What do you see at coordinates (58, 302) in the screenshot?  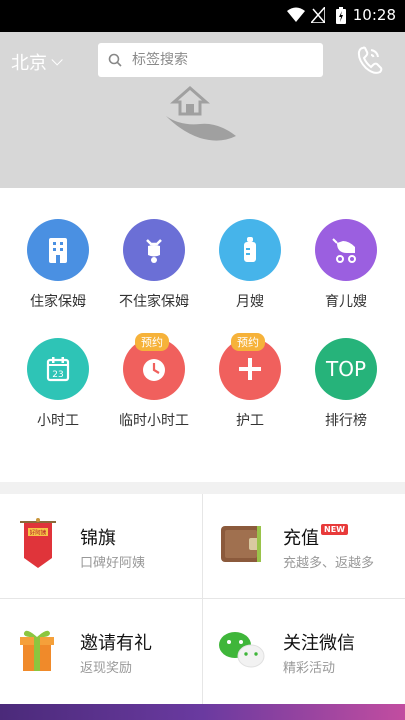 I see `service-label: 住家保姆` at bounding box center [58, 302].